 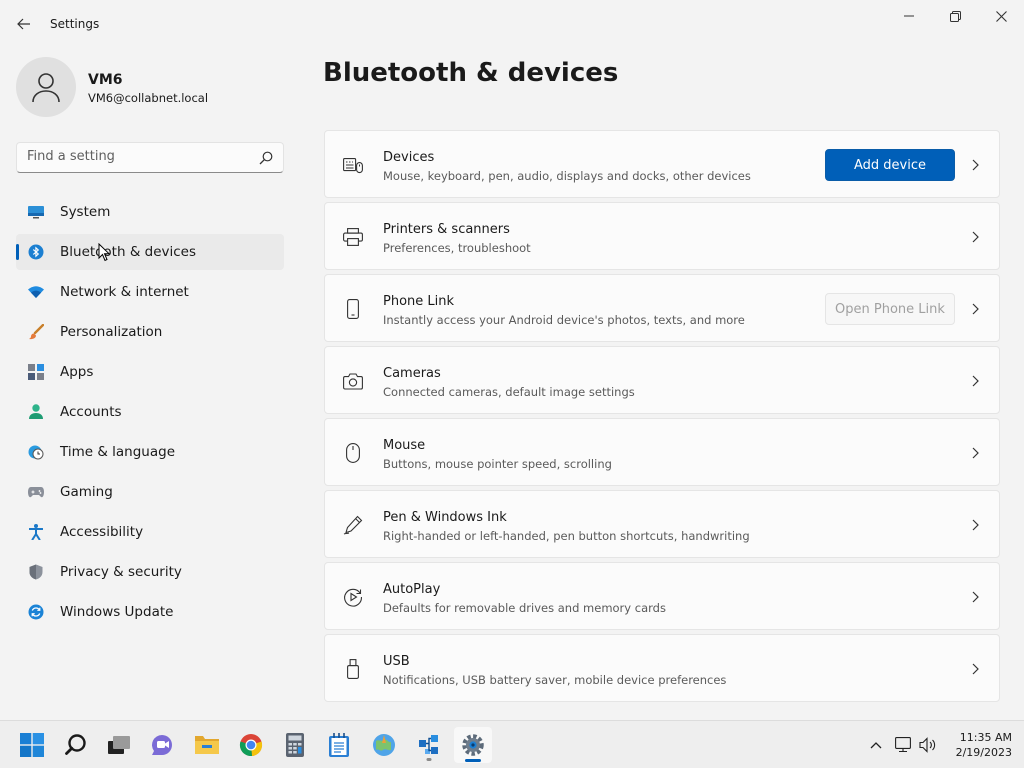 I want to click on camera-icon, so click(x=353, y=381).